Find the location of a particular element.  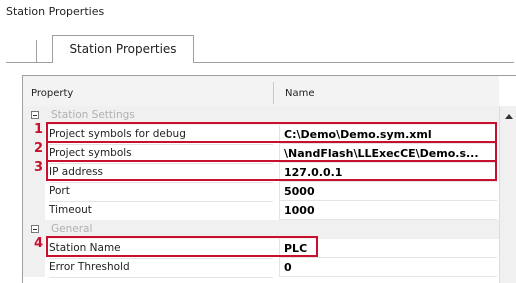

property-name: Project symbols for debug is located at coordinates (161, 135).